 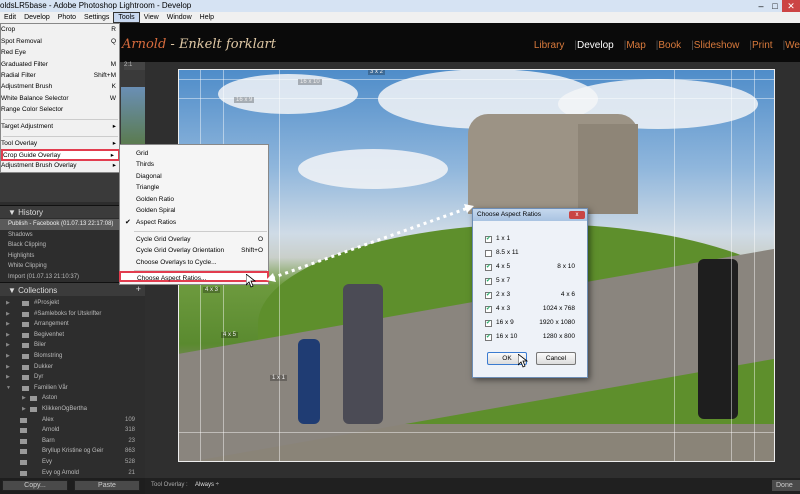 What do you see at coordinates (535, 295) in the screenshot?
I see `aspect-ratio-option: ✔ 2 x 3 4 x 6` at bounding box center [535, 295].